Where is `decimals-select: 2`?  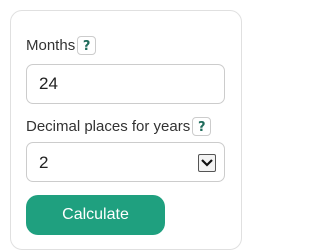 decimals-select: 2 is located at coordinates (125, 162).